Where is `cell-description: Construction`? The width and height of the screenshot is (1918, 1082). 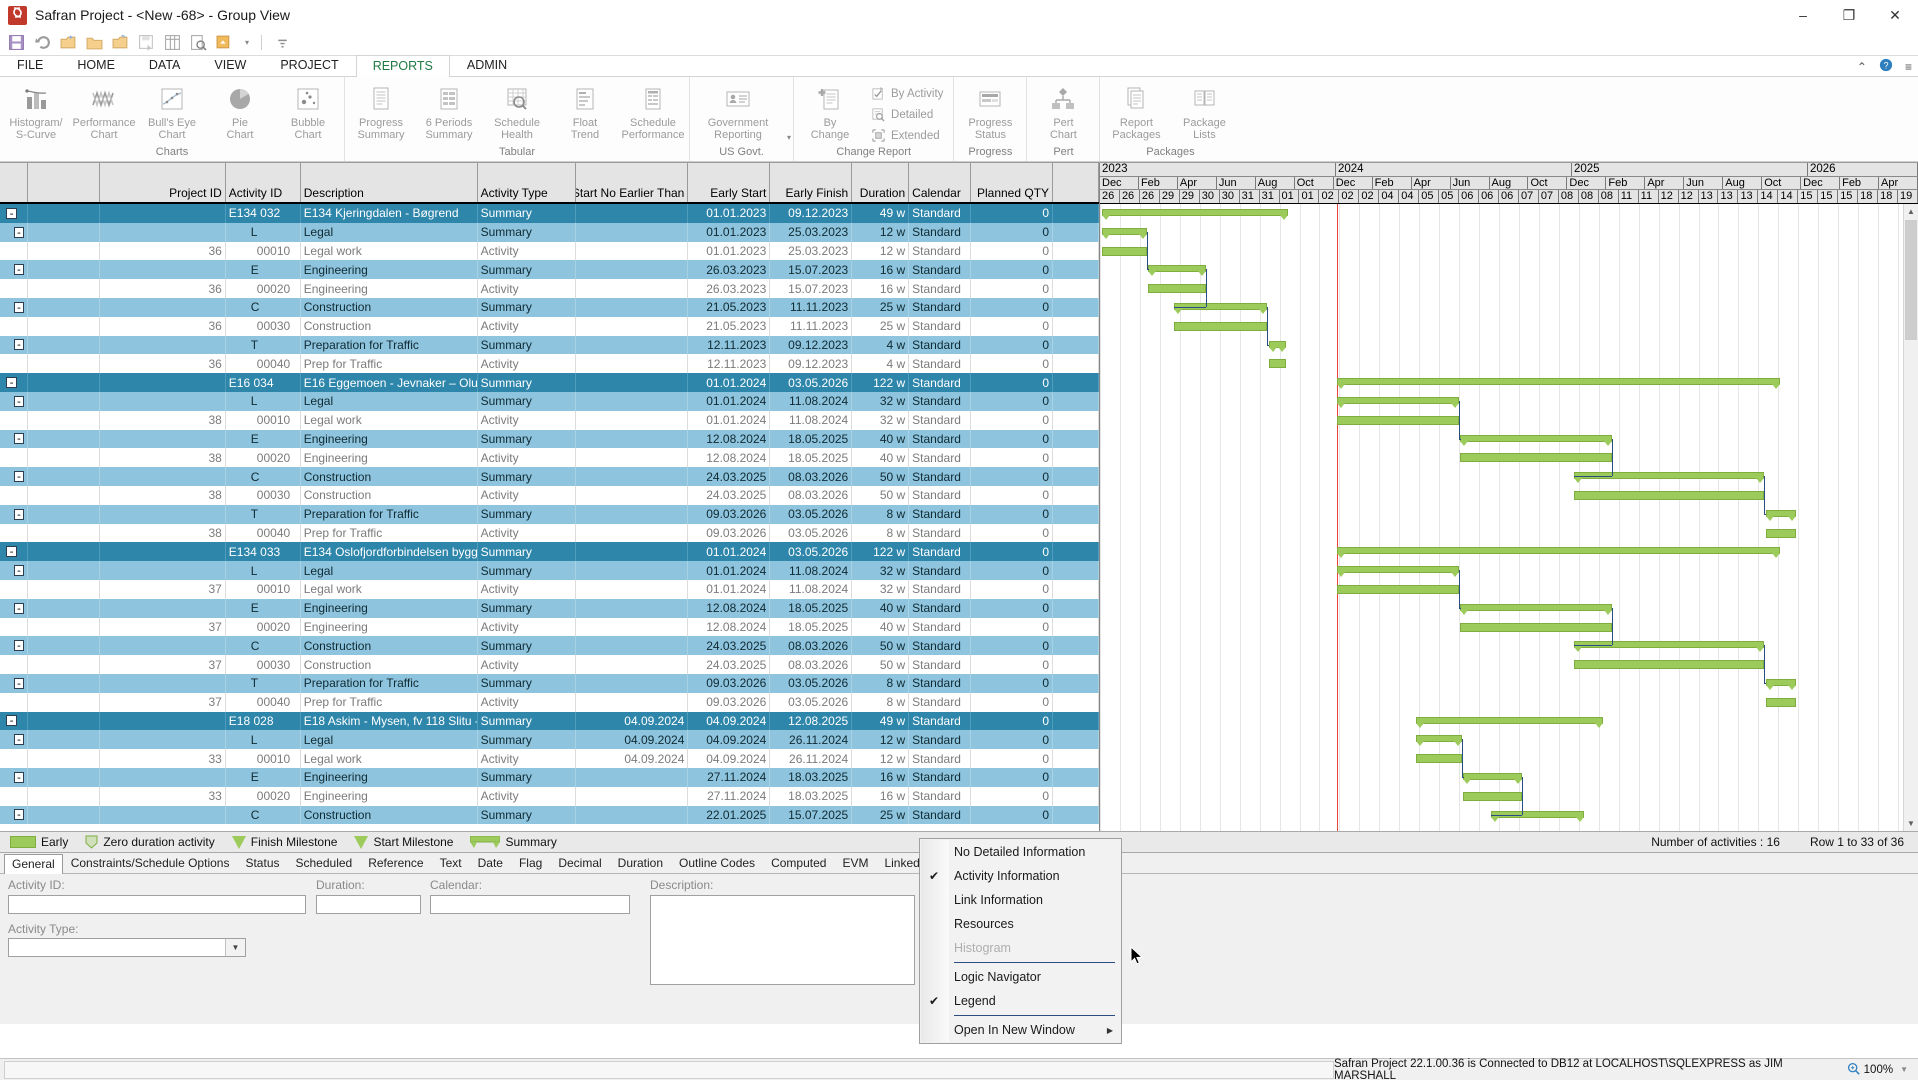 cell-description: Construction is located at coordinates (389, 495).